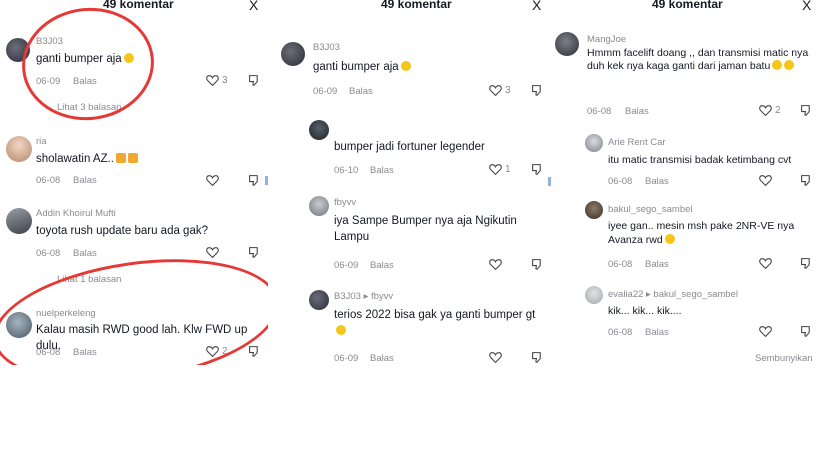 Image resolution: width=819 pixels, height=460 pixels. What do you see at coordinates (76, 213) in the screenshot?
I see `comment-username: Addin Khoirul Mufti` at bounding box center [76, 213].